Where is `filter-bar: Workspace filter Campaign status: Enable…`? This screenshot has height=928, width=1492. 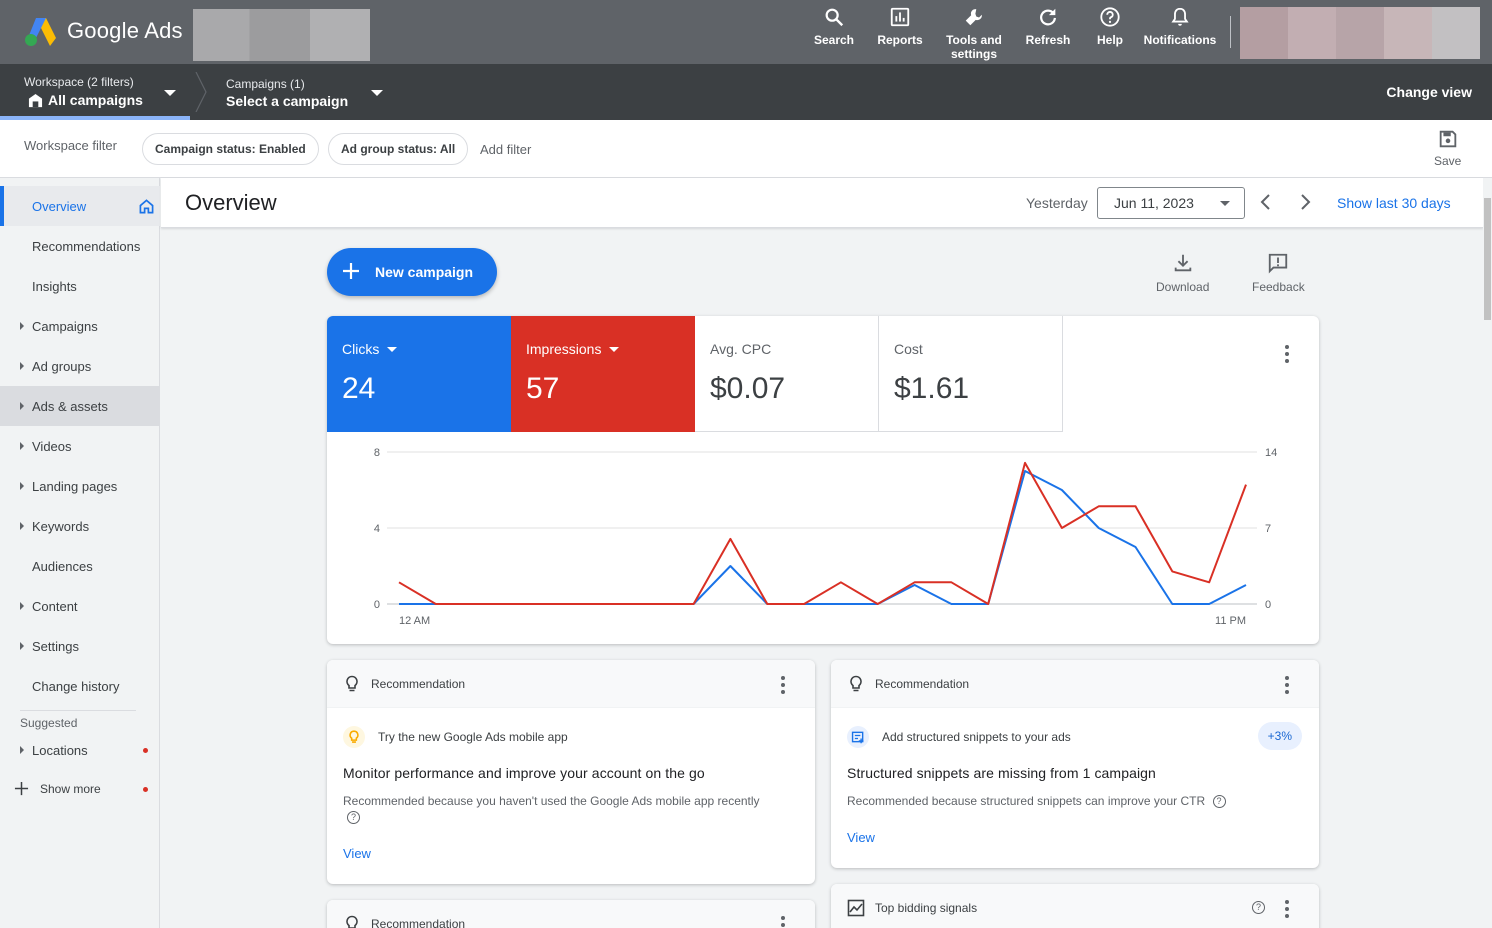
filter-bar: Workspace filter Campaign status: Enable… is located at coordinates (746, 149).